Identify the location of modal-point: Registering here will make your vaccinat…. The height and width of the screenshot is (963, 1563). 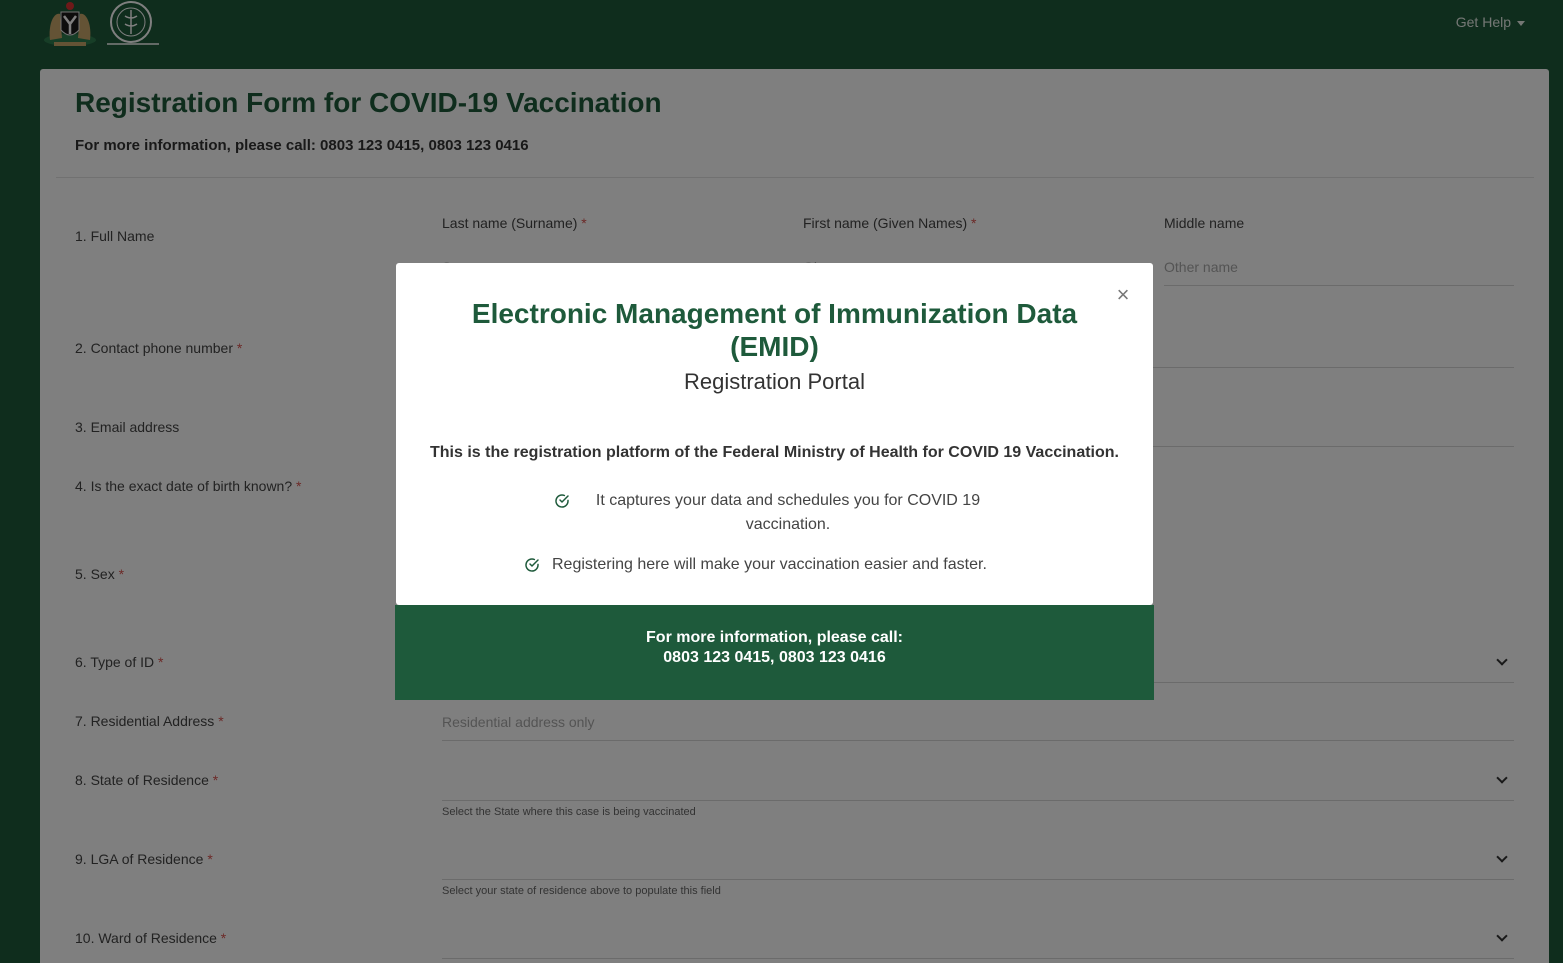
(784, 565).